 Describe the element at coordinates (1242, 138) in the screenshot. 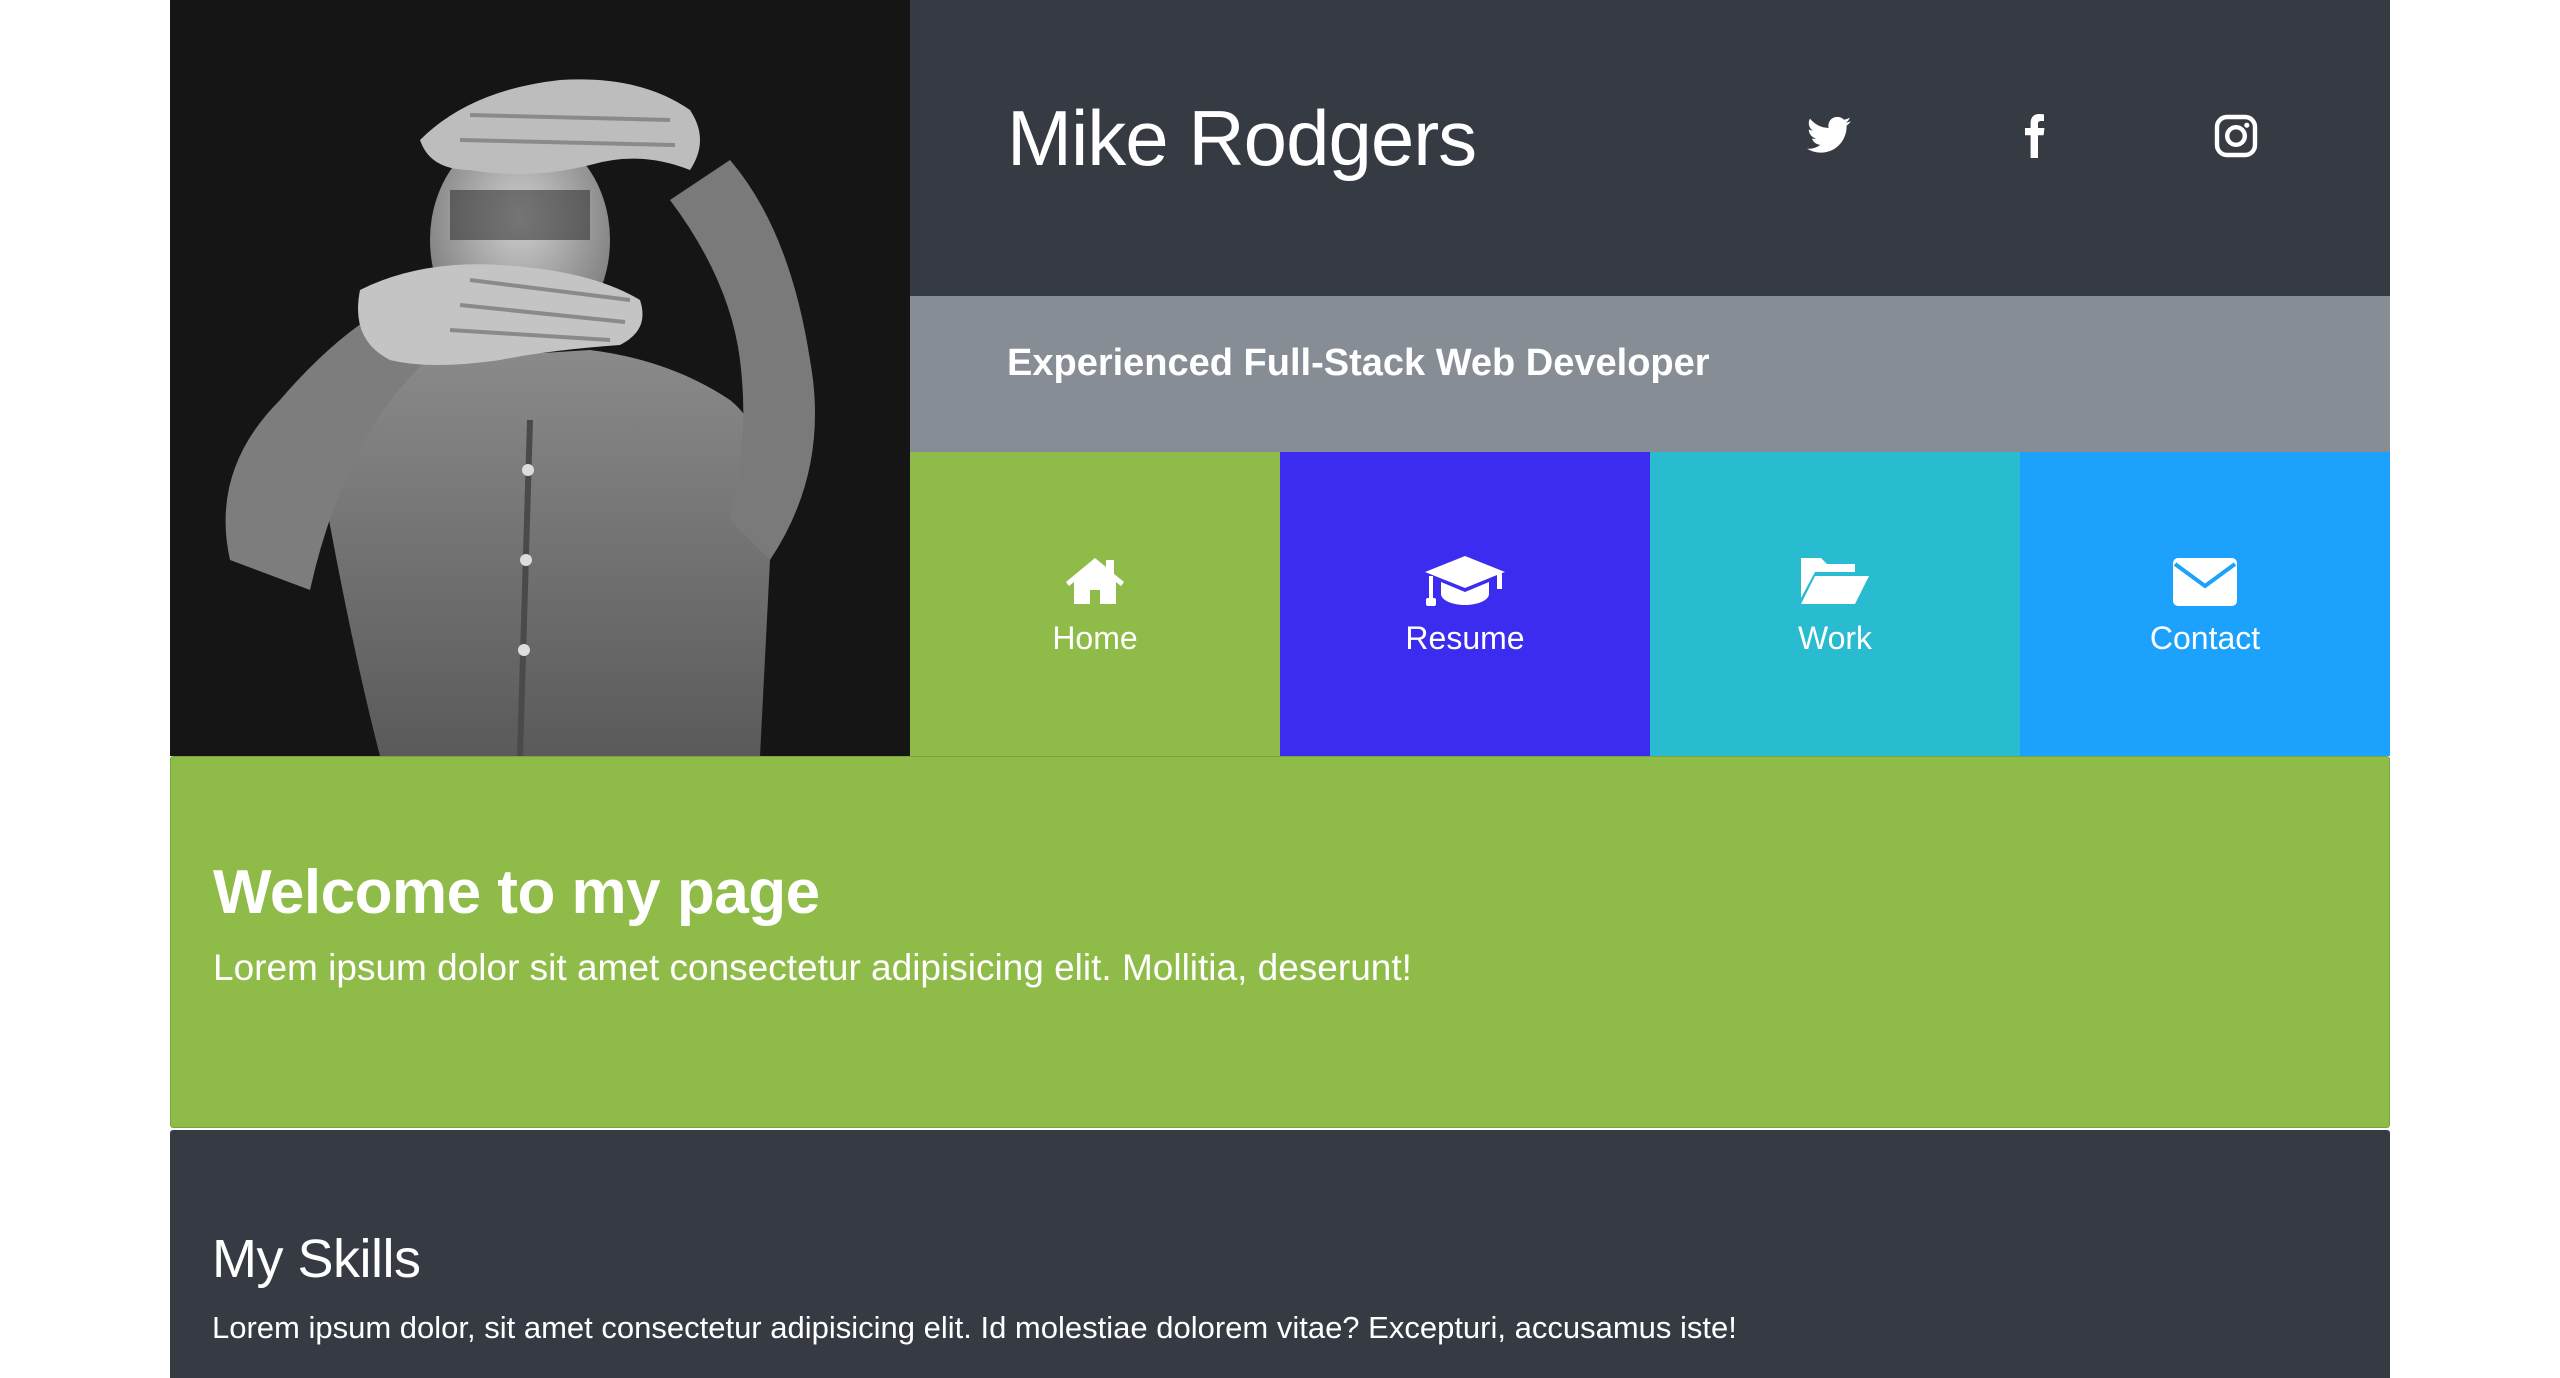

I see `site-title: Mike Rodgers` at that location.